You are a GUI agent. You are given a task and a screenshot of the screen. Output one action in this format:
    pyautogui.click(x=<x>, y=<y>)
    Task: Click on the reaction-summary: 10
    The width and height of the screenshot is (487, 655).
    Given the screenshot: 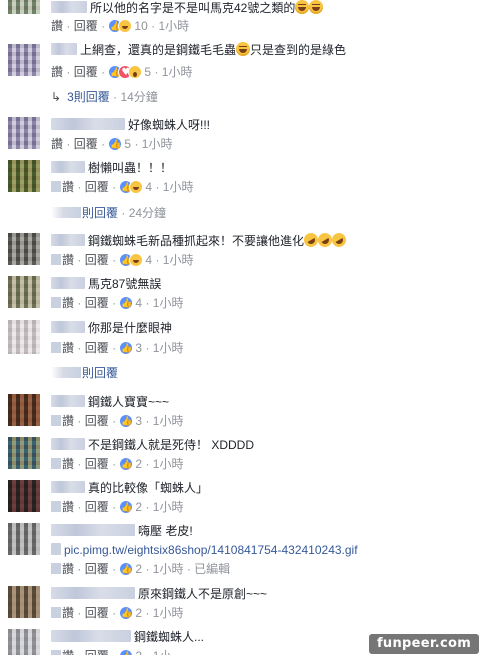 What is the action you would take?
    pyautogui.click(x=128, y=27)
    